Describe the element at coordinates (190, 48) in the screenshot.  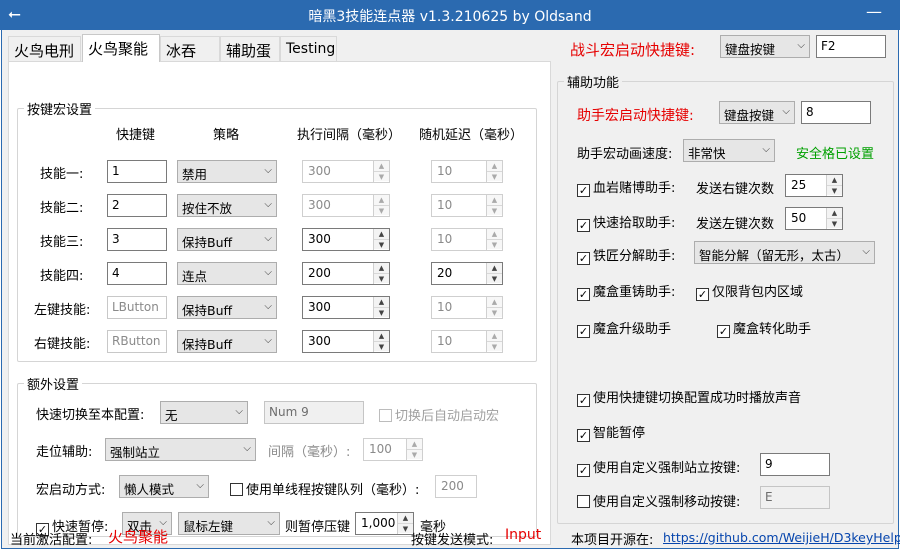
I see `tab-ice: 冰吞` at that location.